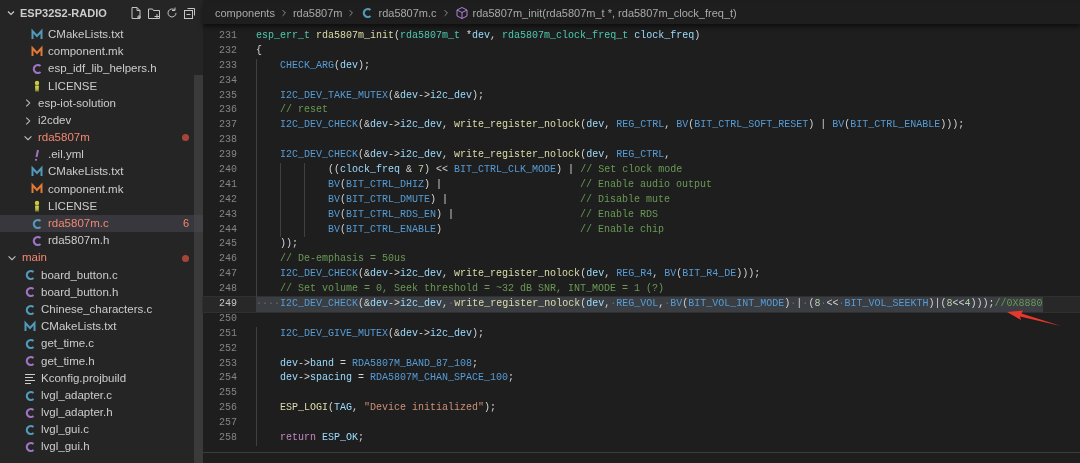 The height and width of the screenshot is (463, 1080). What do you see at coordinates (101, 258) in the screenshot?
I see `folder-item: main` at bounding box center [101, 258].